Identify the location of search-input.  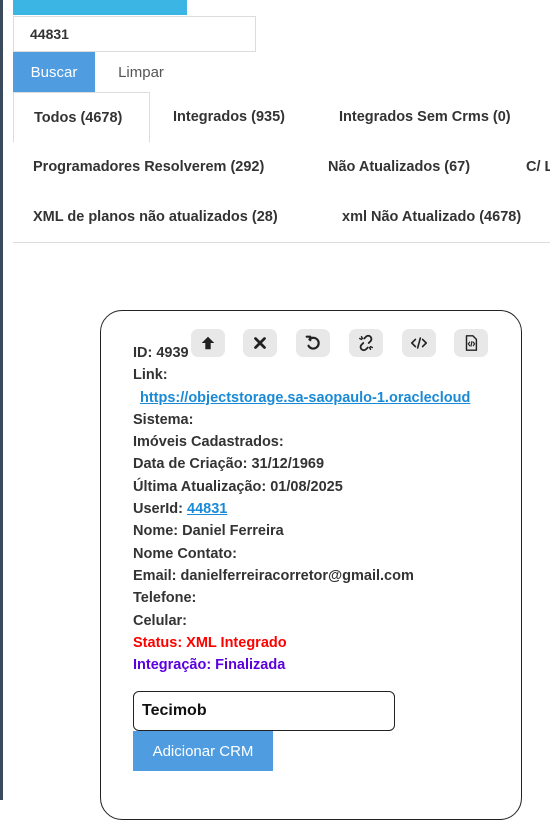
(134, 34).